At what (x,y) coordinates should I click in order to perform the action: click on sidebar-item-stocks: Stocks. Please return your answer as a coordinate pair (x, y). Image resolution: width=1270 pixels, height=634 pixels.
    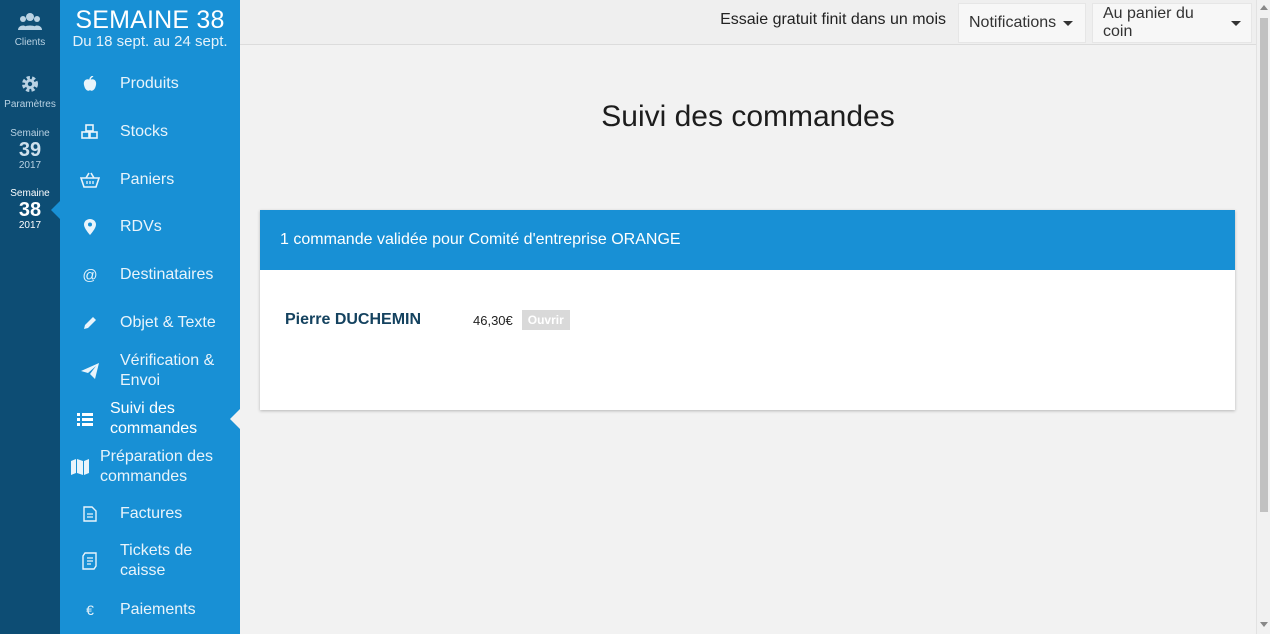
    Looking at the image, I should click on (150, 132).